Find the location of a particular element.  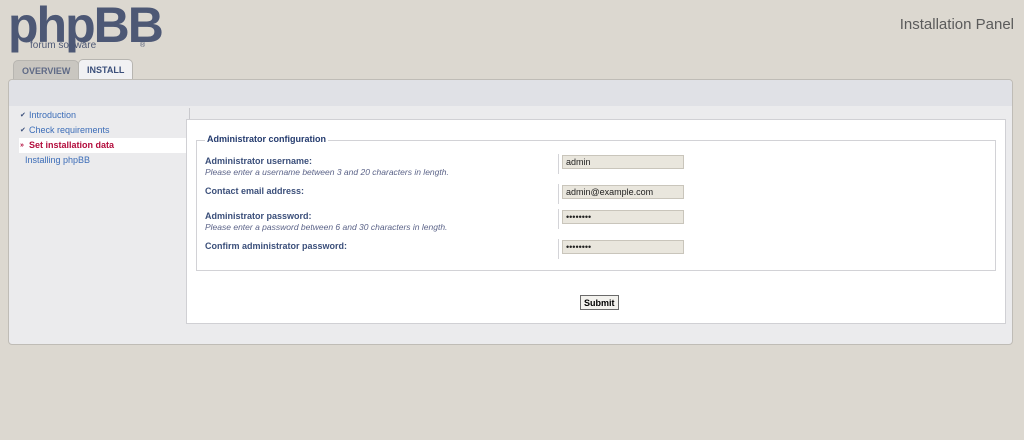

confirm-password-input is located at coordinates (623, 247).